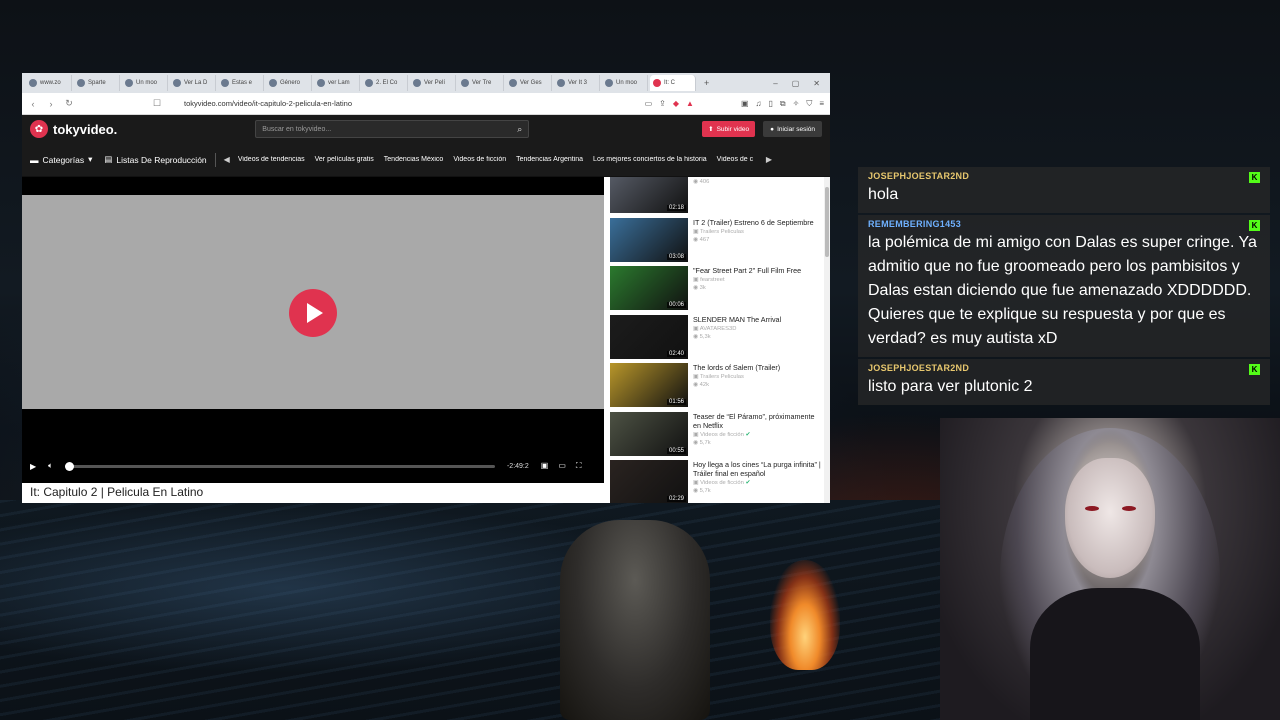  Describe the element at coordinates (157, 103) in the screenshot. I see `bookmark-icon: ☐` at that location.